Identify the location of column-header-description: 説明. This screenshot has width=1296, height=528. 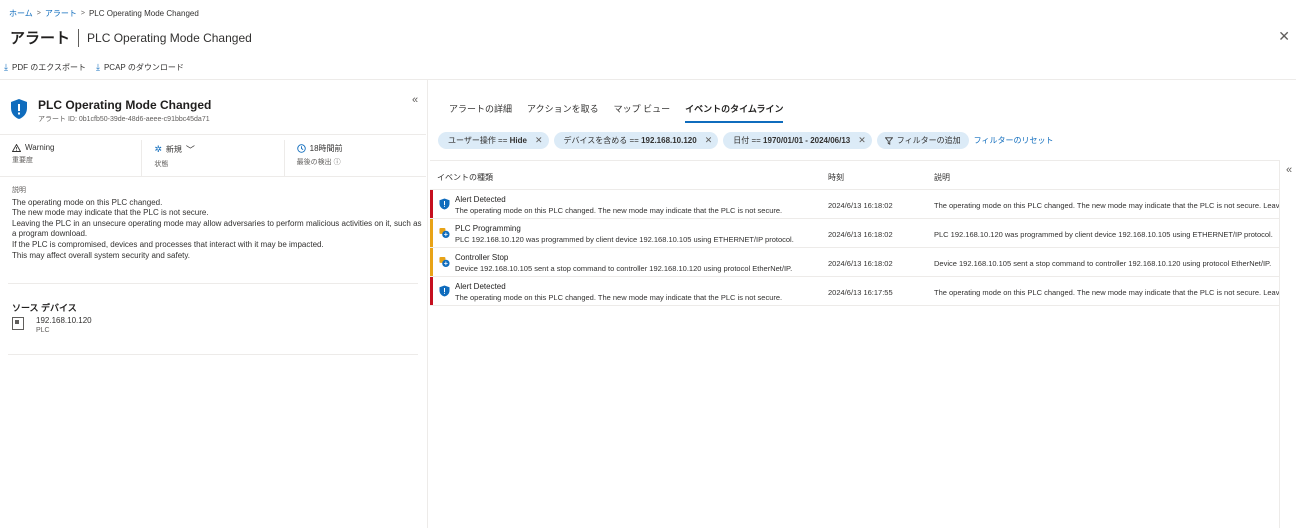
(942, 177).